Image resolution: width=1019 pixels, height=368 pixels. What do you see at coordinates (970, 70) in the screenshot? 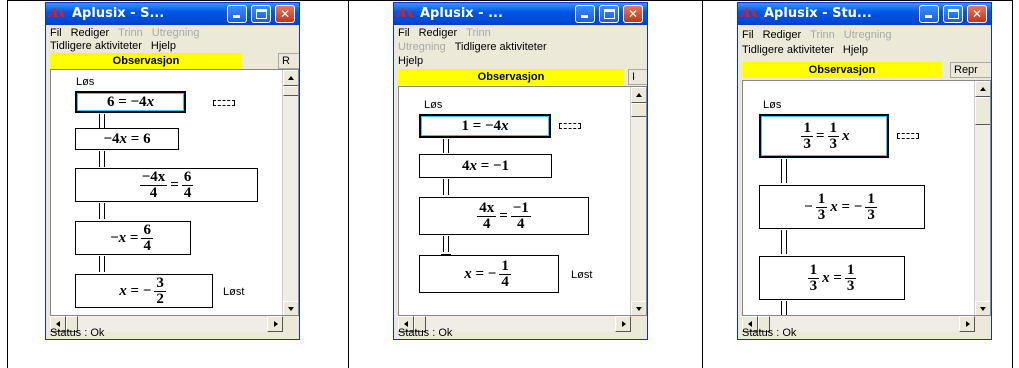
I see `tab-other: Repr` at bounding box center [970, 70].